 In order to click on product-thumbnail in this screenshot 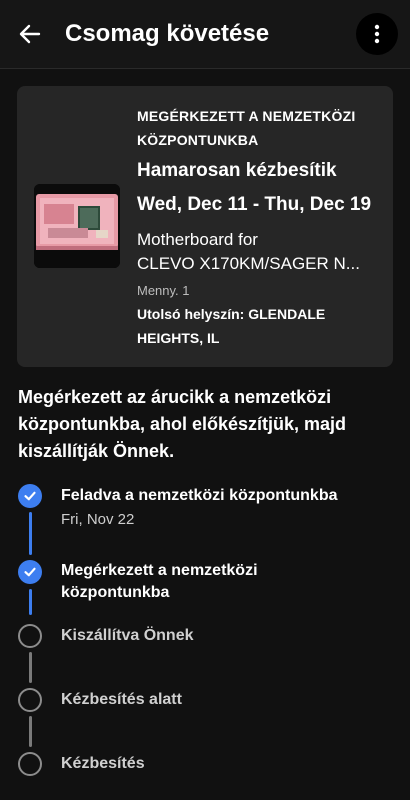, I will do `click(77, 226)`.